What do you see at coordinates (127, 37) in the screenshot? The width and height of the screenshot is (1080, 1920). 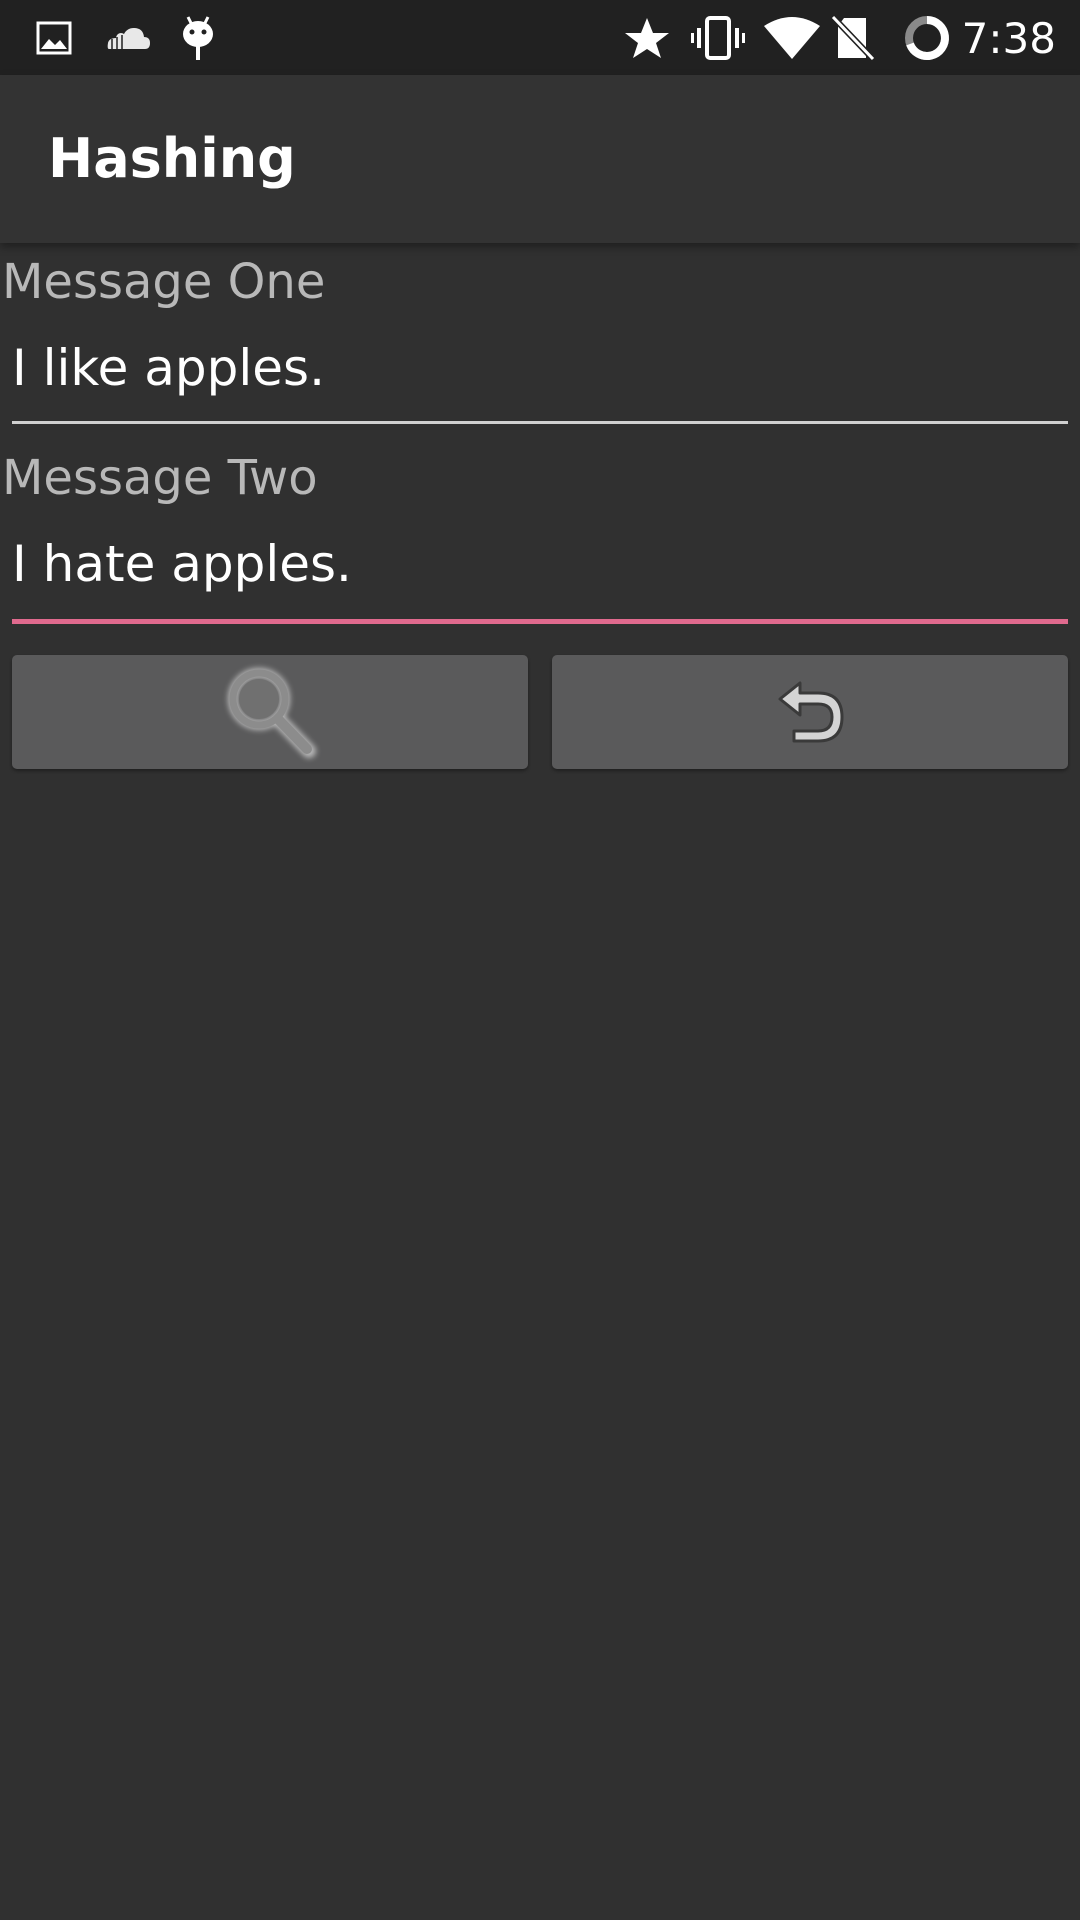 I see `cloud-icon` at bounding box center [127, 37].